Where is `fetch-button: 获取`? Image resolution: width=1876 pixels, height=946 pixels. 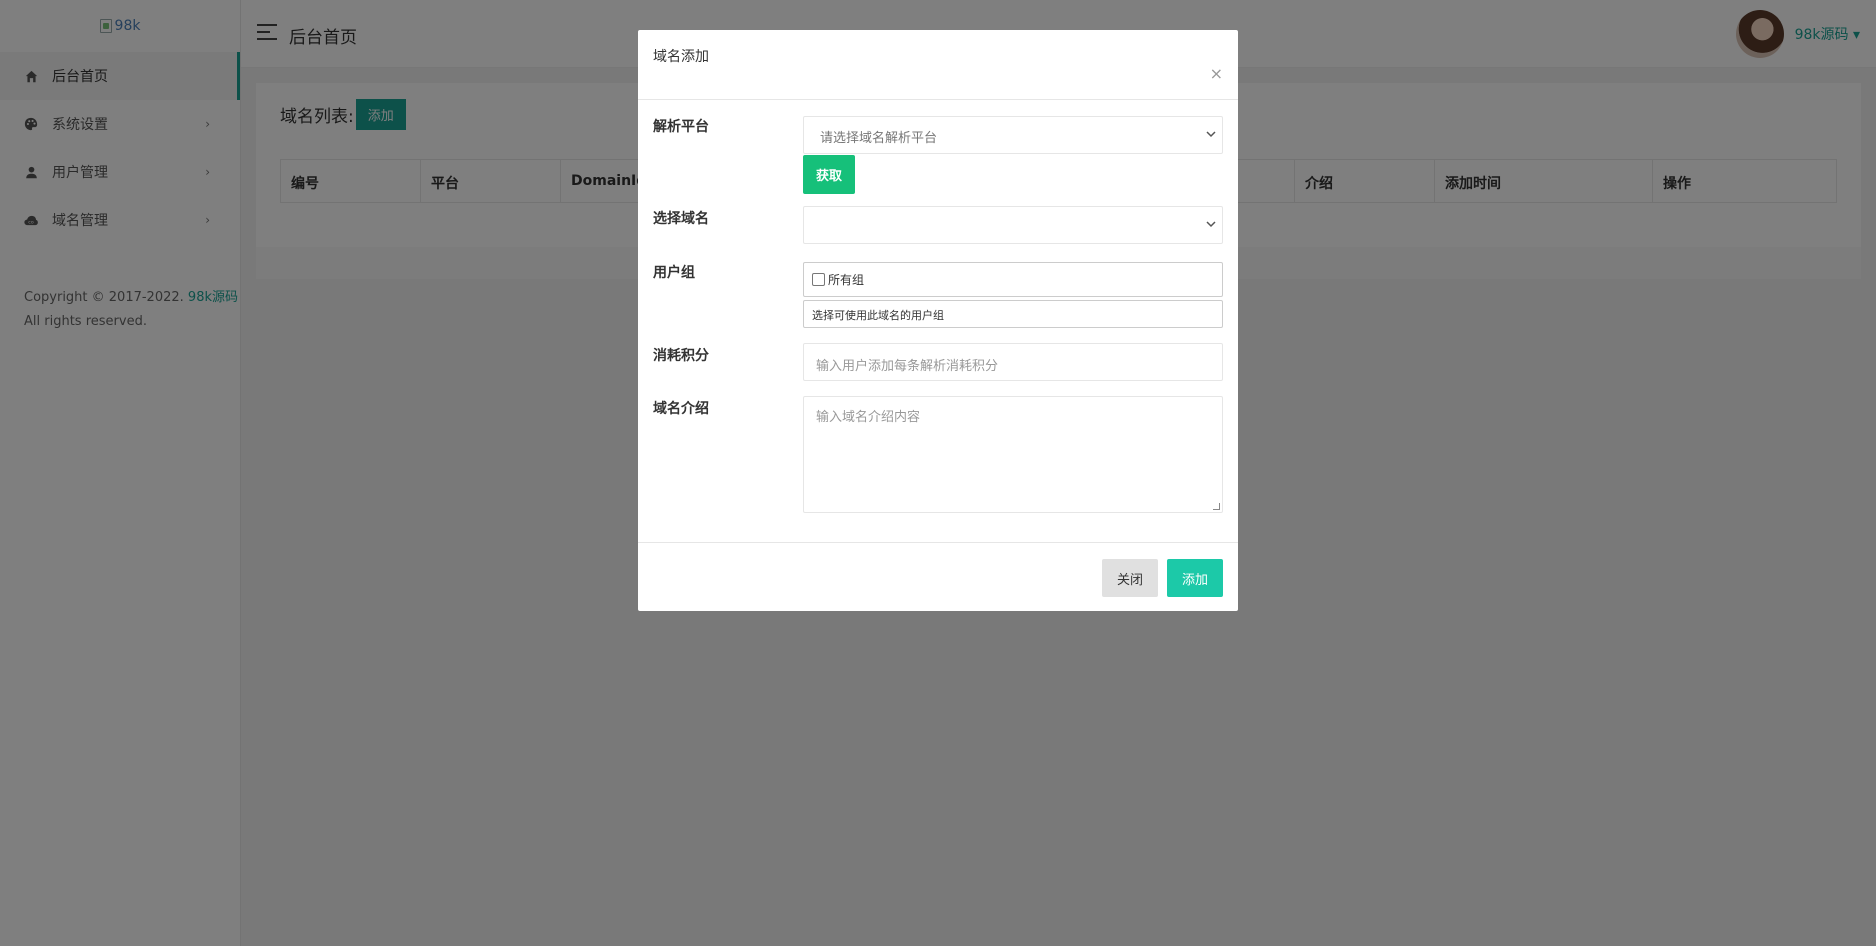
fetch-button: 获取 is located at coordinates (829, 174).